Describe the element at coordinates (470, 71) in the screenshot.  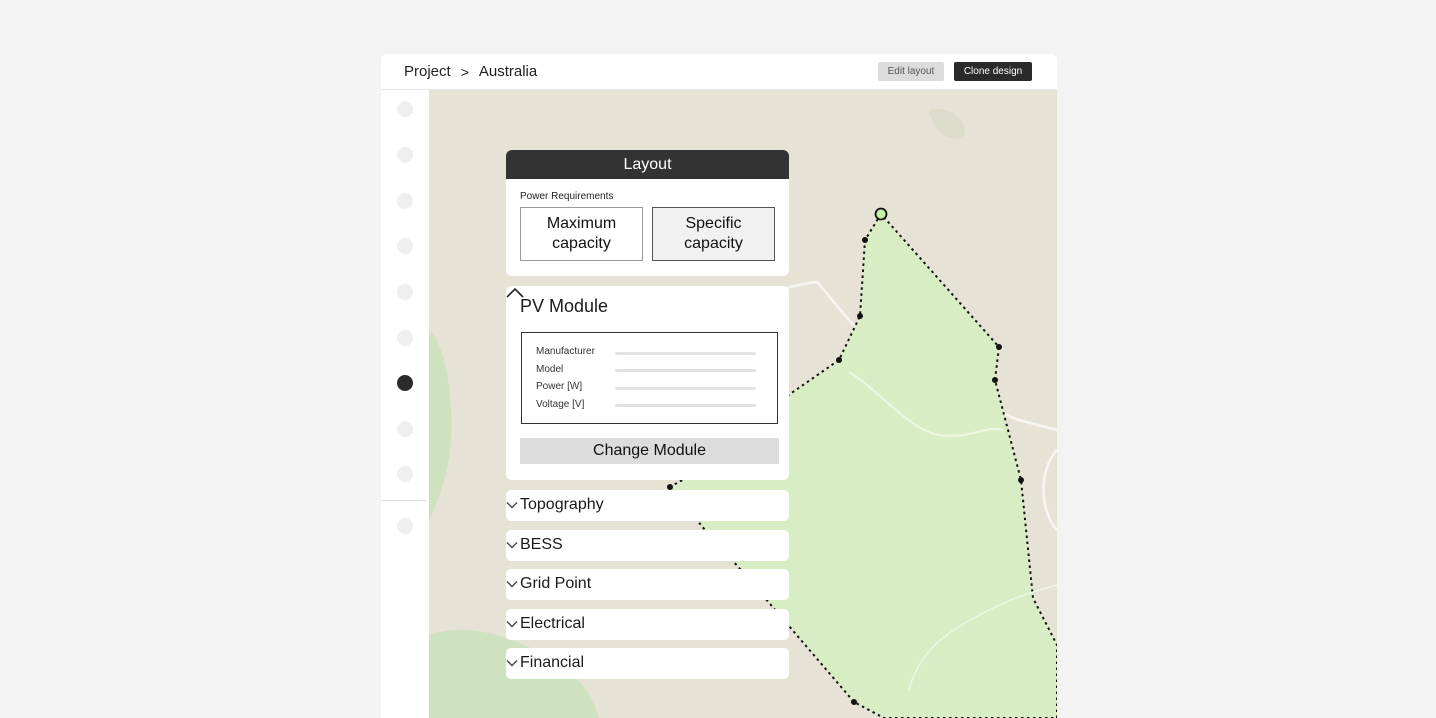
I see `breadcrumb: Project > Australia` at that location.